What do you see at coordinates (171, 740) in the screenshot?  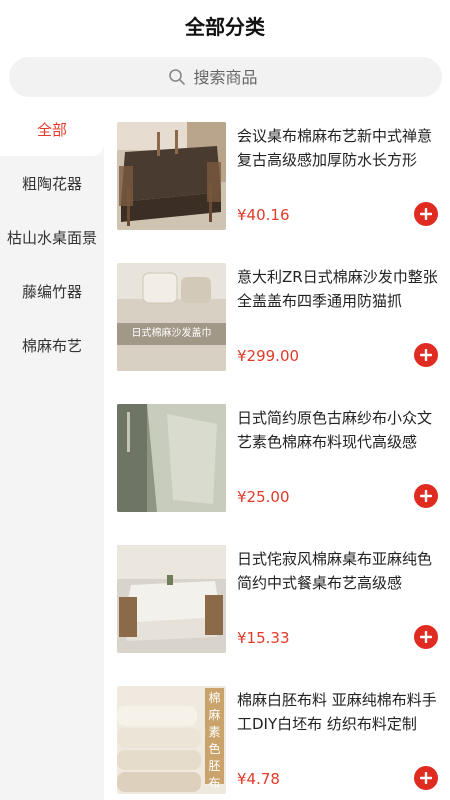 I see `product-image: 棉麻素色胚布` at bounding box center [171, 740].